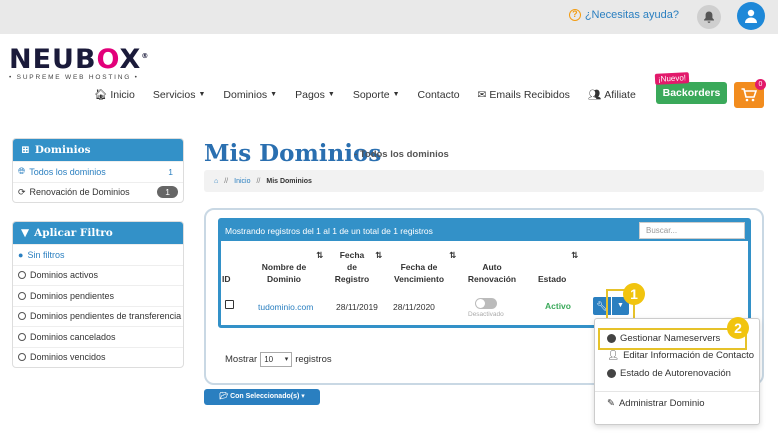 This screenshot has width=778, height=439. I want to click on with-selected-button: 📂︎ Con Seleccionado(s) ▾, so click(262, 397).